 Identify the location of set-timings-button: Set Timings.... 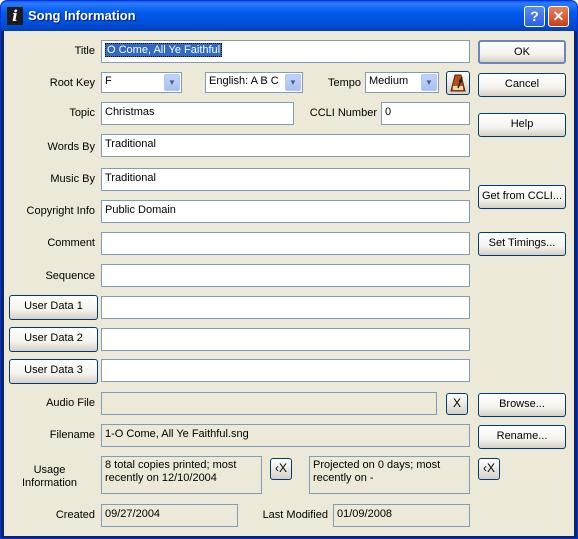
(522, 244).